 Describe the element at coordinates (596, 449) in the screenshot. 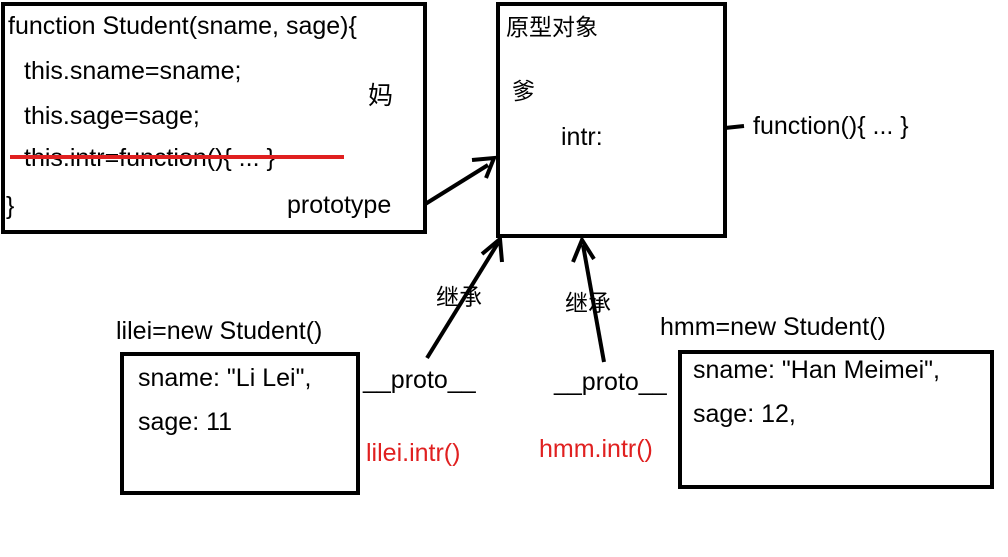

I see `hmm-intr-call: hmm.intr()` at that location.